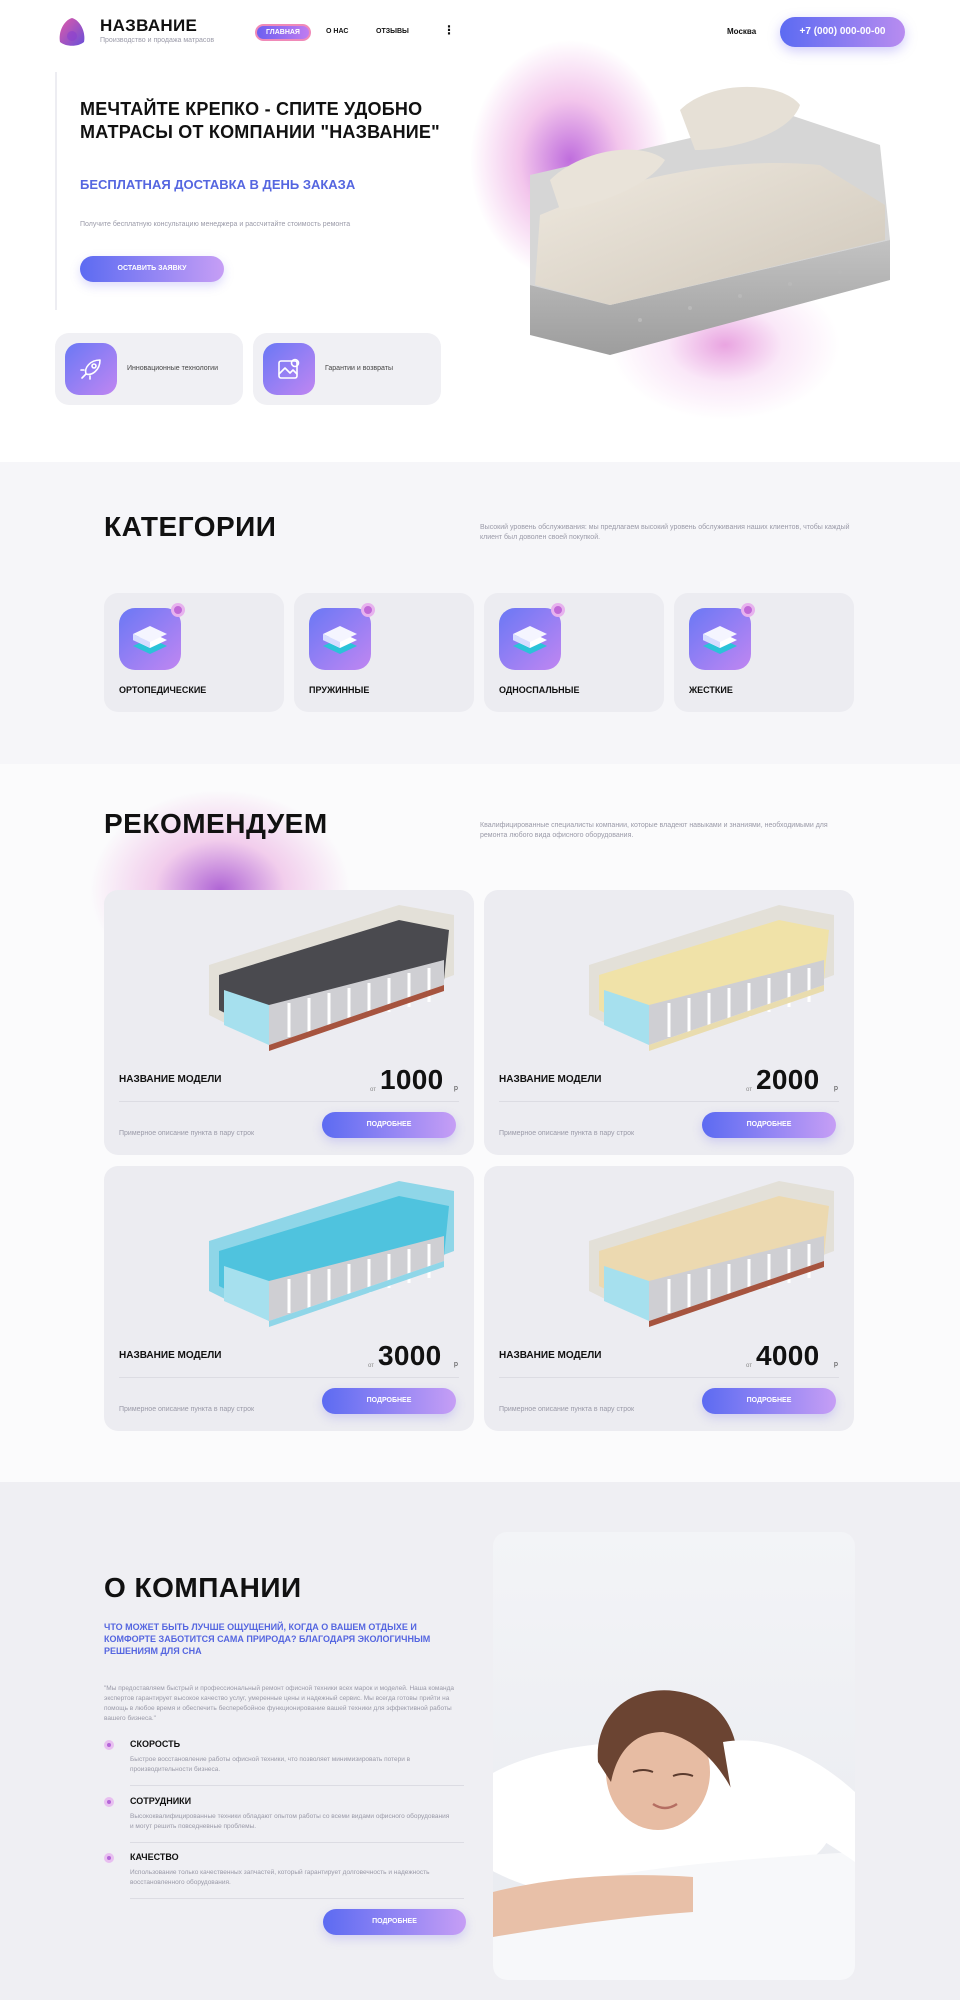 The width and height of the screenshot is (960, 2000). What do you see at coordinates (72, 32) in the screenshot?
I see `logo-icon` at bounding box center [72, 32].